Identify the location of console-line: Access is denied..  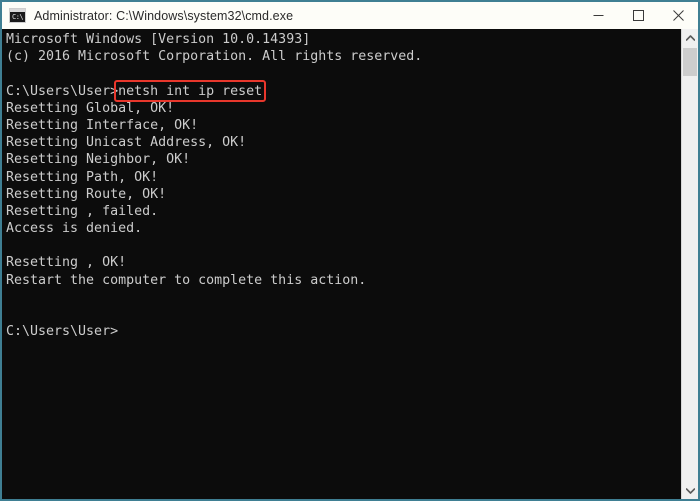
(74, 229).